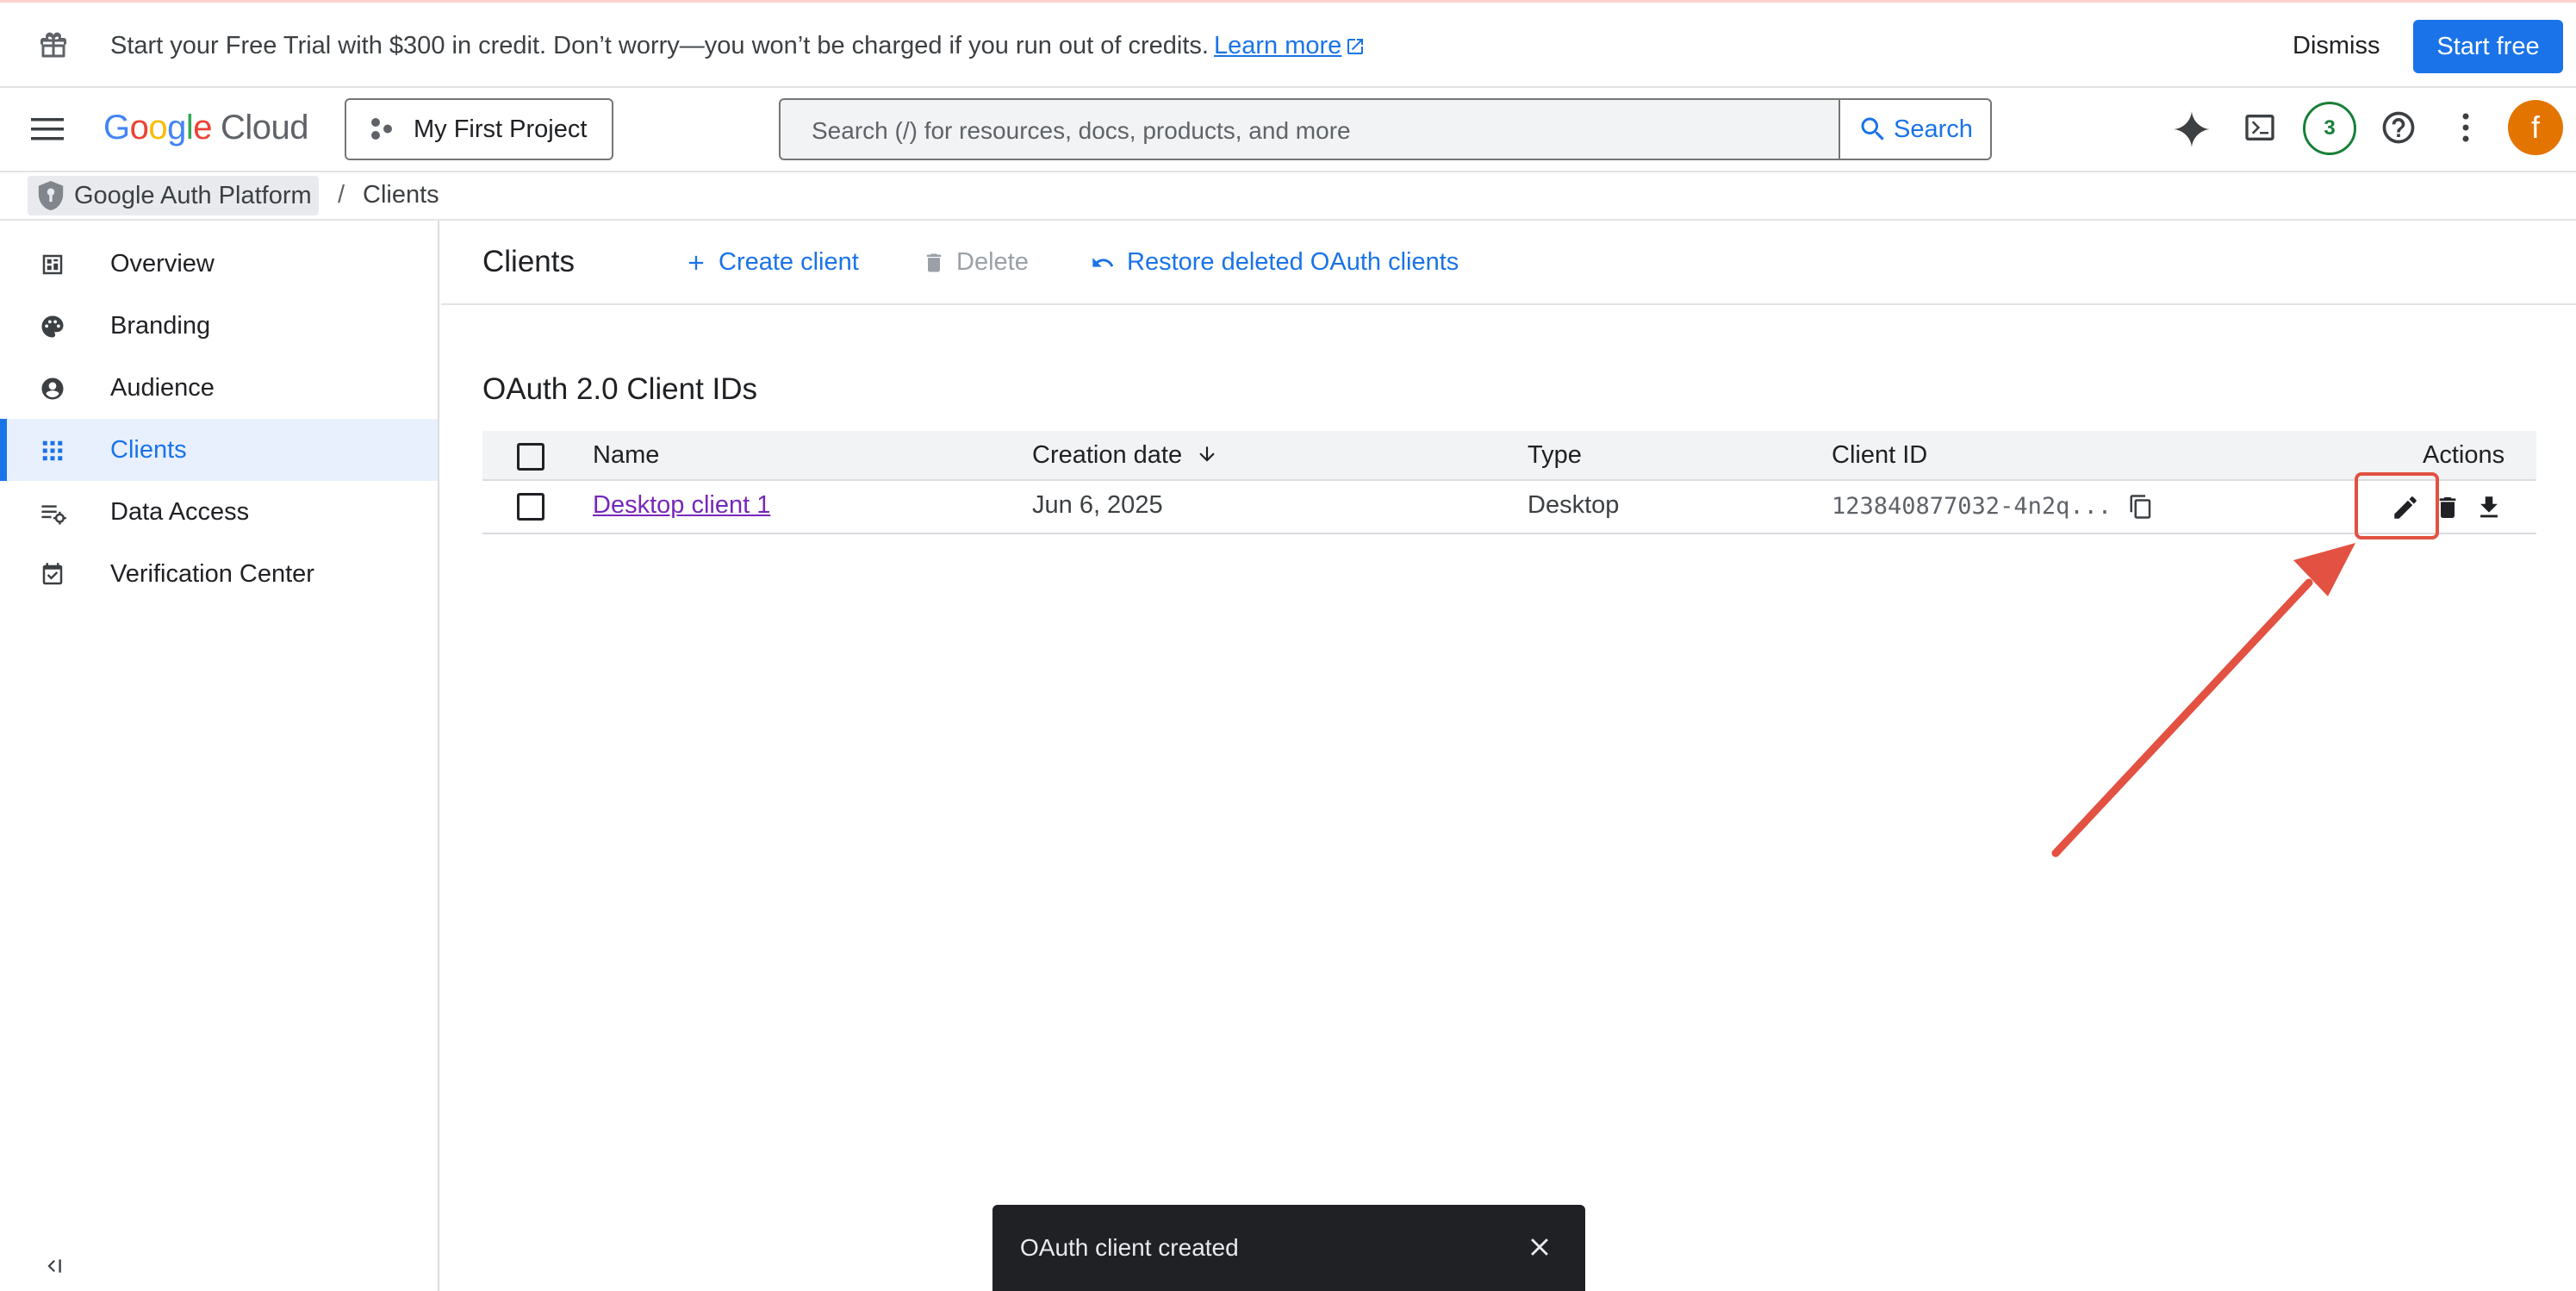  I want to click on cloud-shell-terminal-icon, so click(2260, 127).